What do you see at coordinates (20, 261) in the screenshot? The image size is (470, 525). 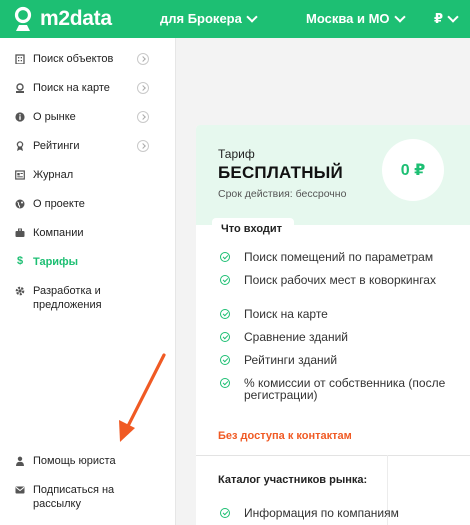 I see `dollar-icon: $` at bounding box center [20, 261].